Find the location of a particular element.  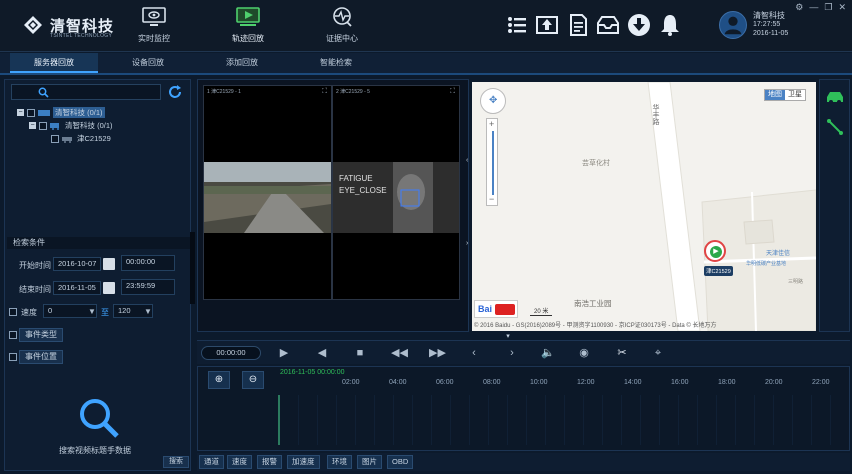

video-cell-1: 1 津C21529 - 1 ⛶ is located at coordinates (267, 192).